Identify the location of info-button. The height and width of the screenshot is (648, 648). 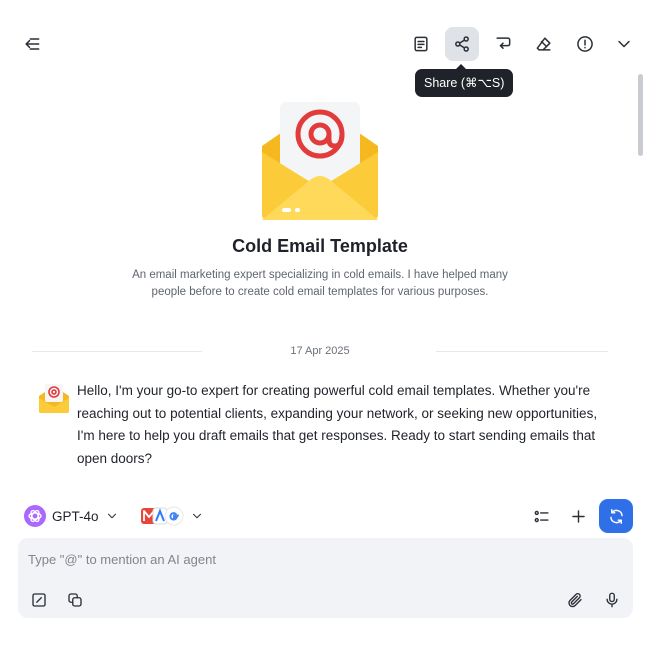
(585, 44).